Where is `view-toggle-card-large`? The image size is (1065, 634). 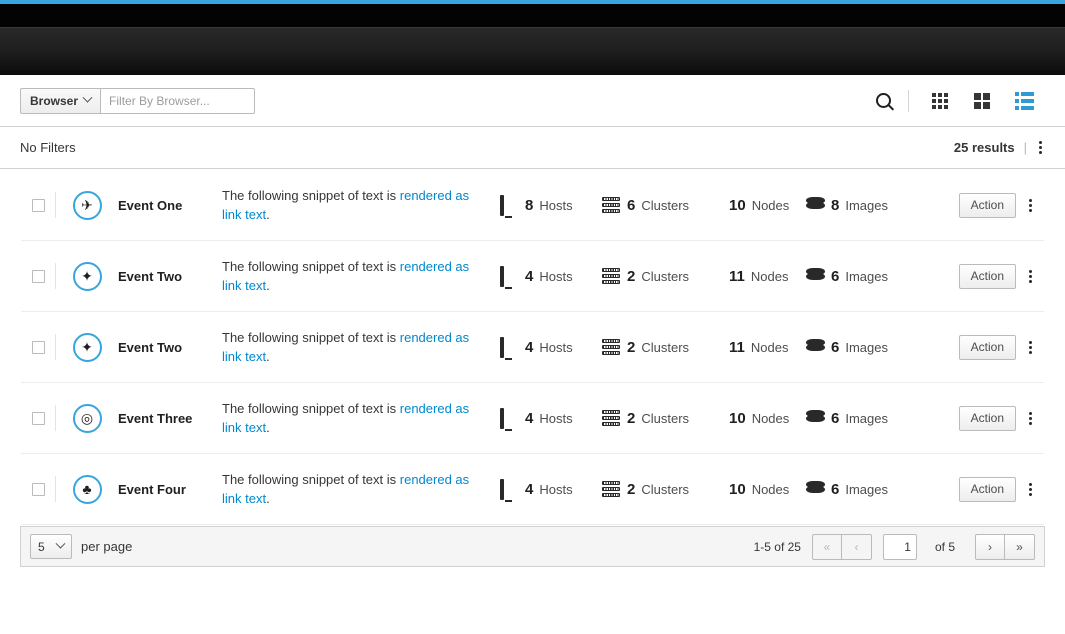
view-toggle-card-large is located at coordinates (982, 101).